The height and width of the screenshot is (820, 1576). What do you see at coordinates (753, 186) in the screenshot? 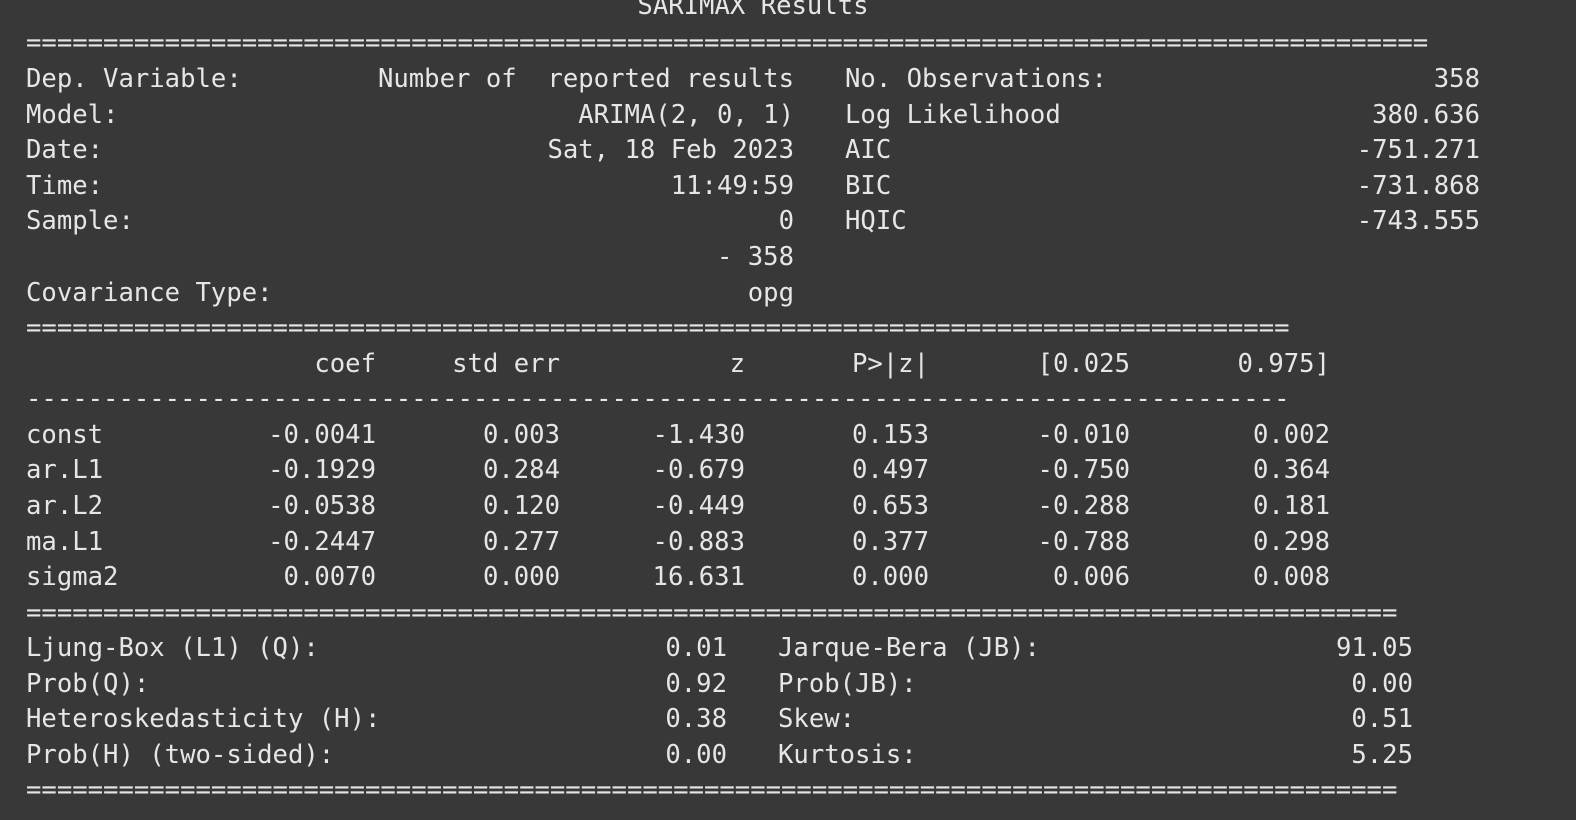
I see `summary-row: Time: 11:49:59 BIC -731.868` at bounding box center [753, 186].